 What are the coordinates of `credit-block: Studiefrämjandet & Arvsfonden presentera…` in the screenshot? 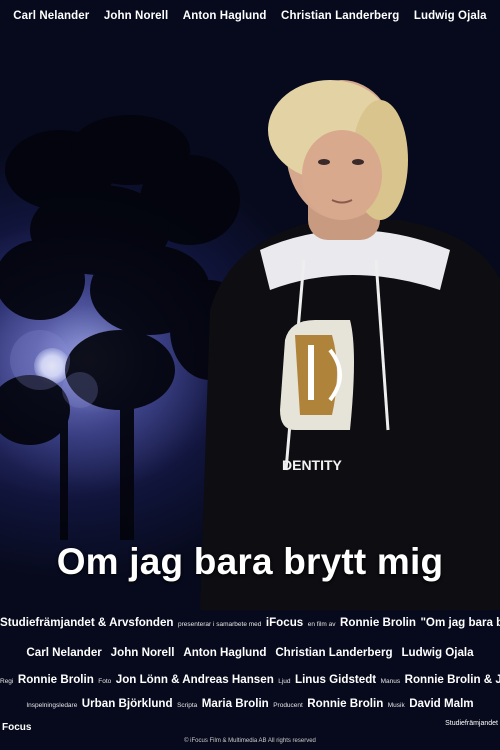 It's located at (250, 662).